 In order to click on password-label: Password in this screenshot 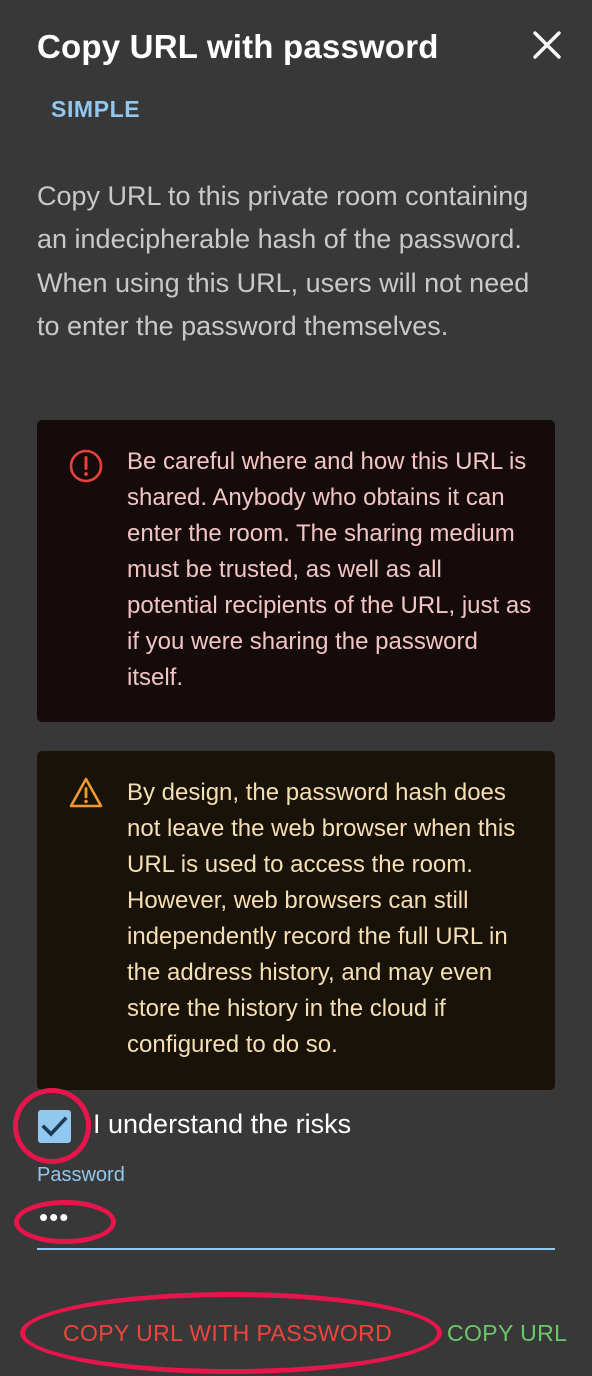, I will do `click(81, 1175)`.